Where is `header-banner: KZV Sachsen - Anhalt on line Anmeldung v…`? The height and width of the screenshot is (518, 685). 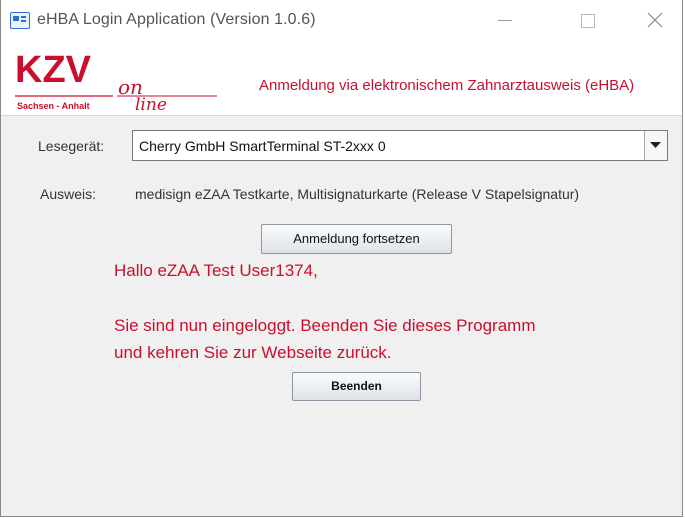 header-banner: KZV Sachsen - Anhalt on line Anmeldung v… is located at coordinates (341, 78).